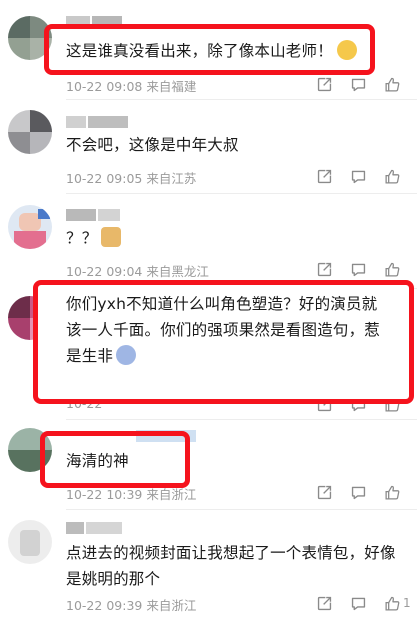 The image size is (417, 620). What do you see at coordinates (124, 178) in the screenshot?
I see `comment-time: 09:05` at bounding box center [124, 178].